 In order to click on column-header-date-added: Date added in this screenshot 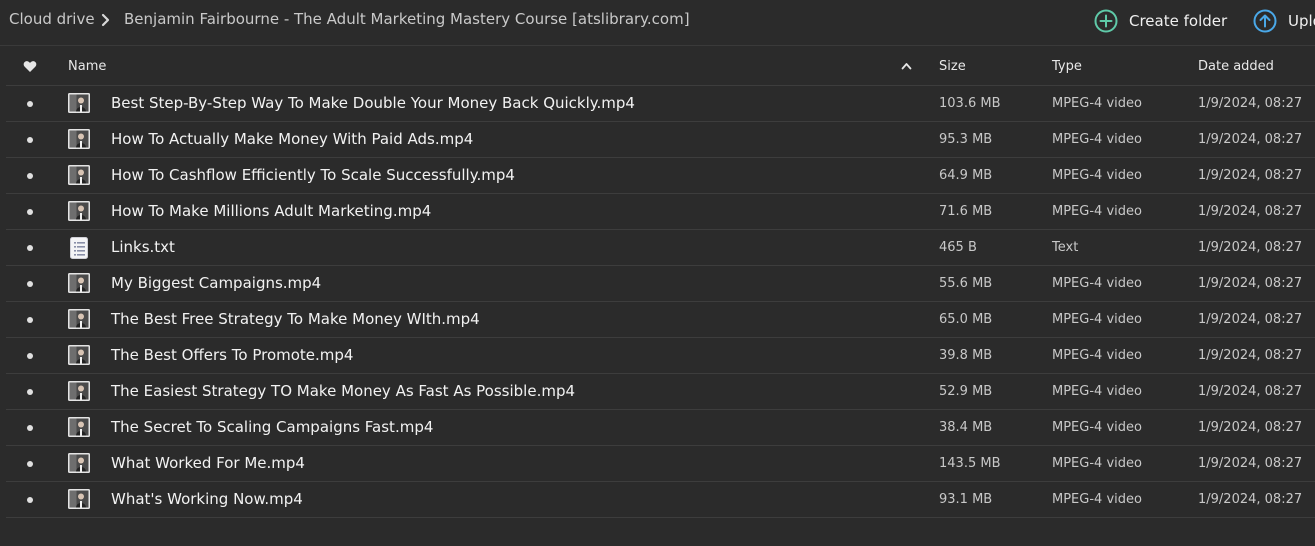, I will do `click(1236, 66)`.